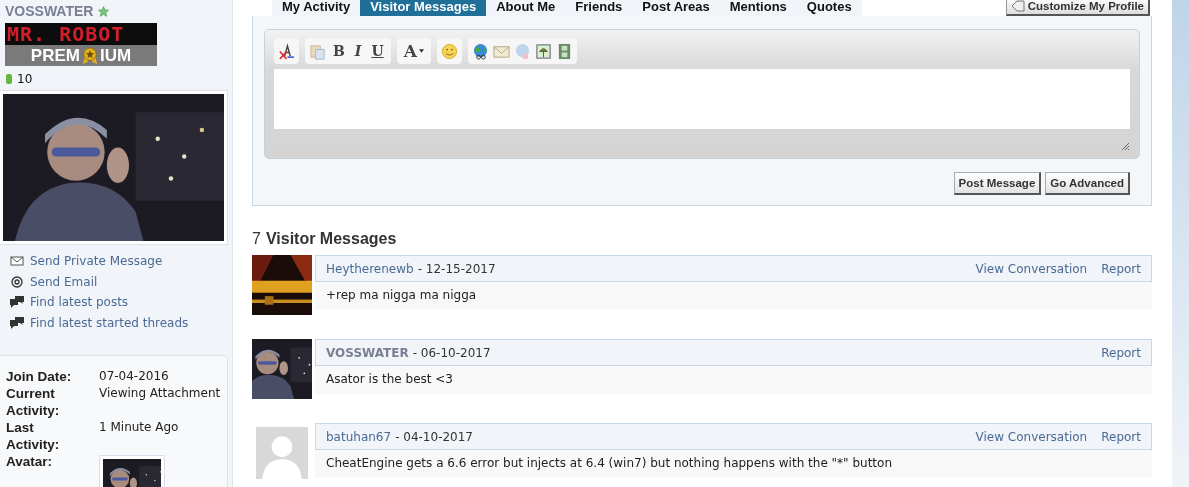 The width and height of the screenshot is (1189, 487). I want to click on image-icon, so click(543, 51).